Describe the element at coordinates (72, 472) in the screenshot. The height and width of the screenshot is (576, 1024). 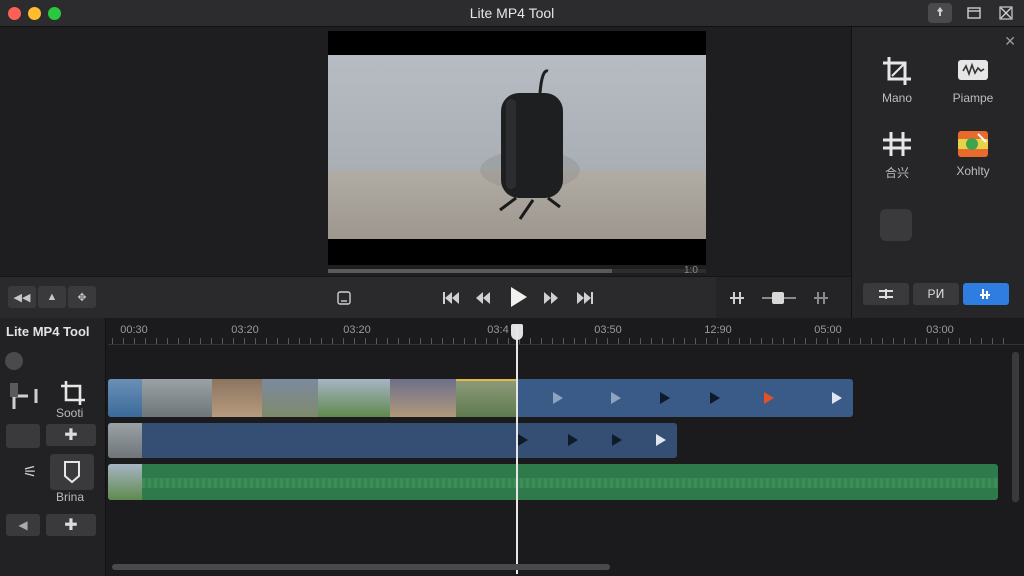
I see `shape-icon` at that location.